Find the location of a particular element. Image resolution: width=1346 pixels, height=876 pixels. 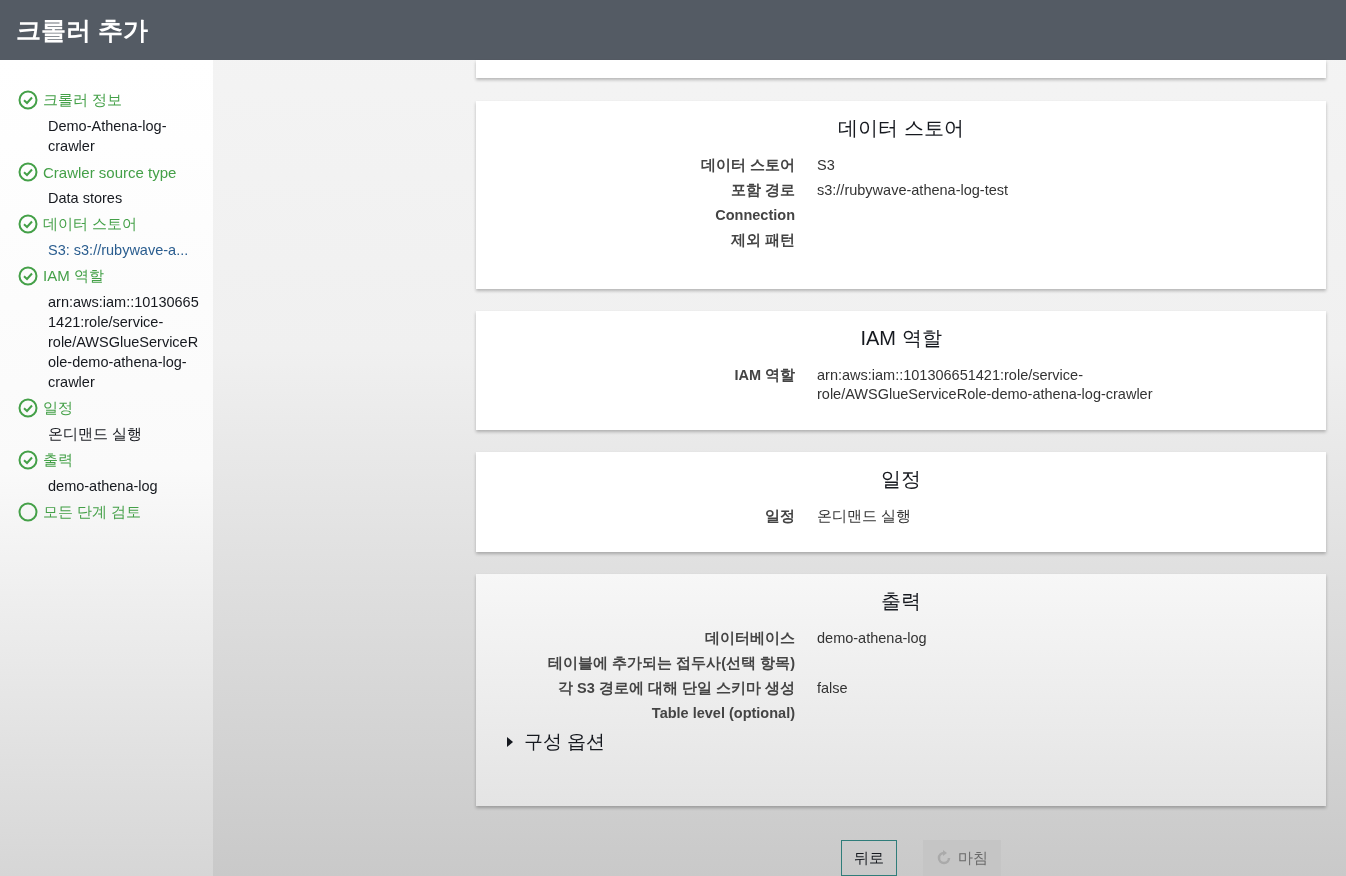

section-title: 데이터 스토어 is located at coordinates (901, 128).